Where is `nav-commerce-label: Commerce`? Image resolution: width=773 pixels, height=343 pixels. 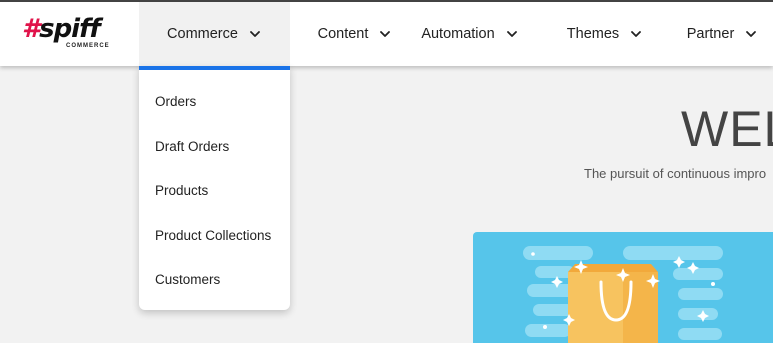
nav-commerce-label: Commerce is located at coordinates (202, 34).